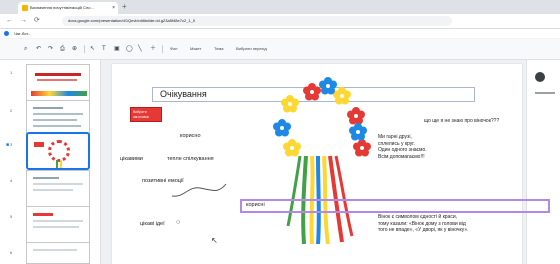  What do you see at coordinates (195, 49) in the screenshot?
I see `layout-button: Макет` at bounding box center [195, 49].